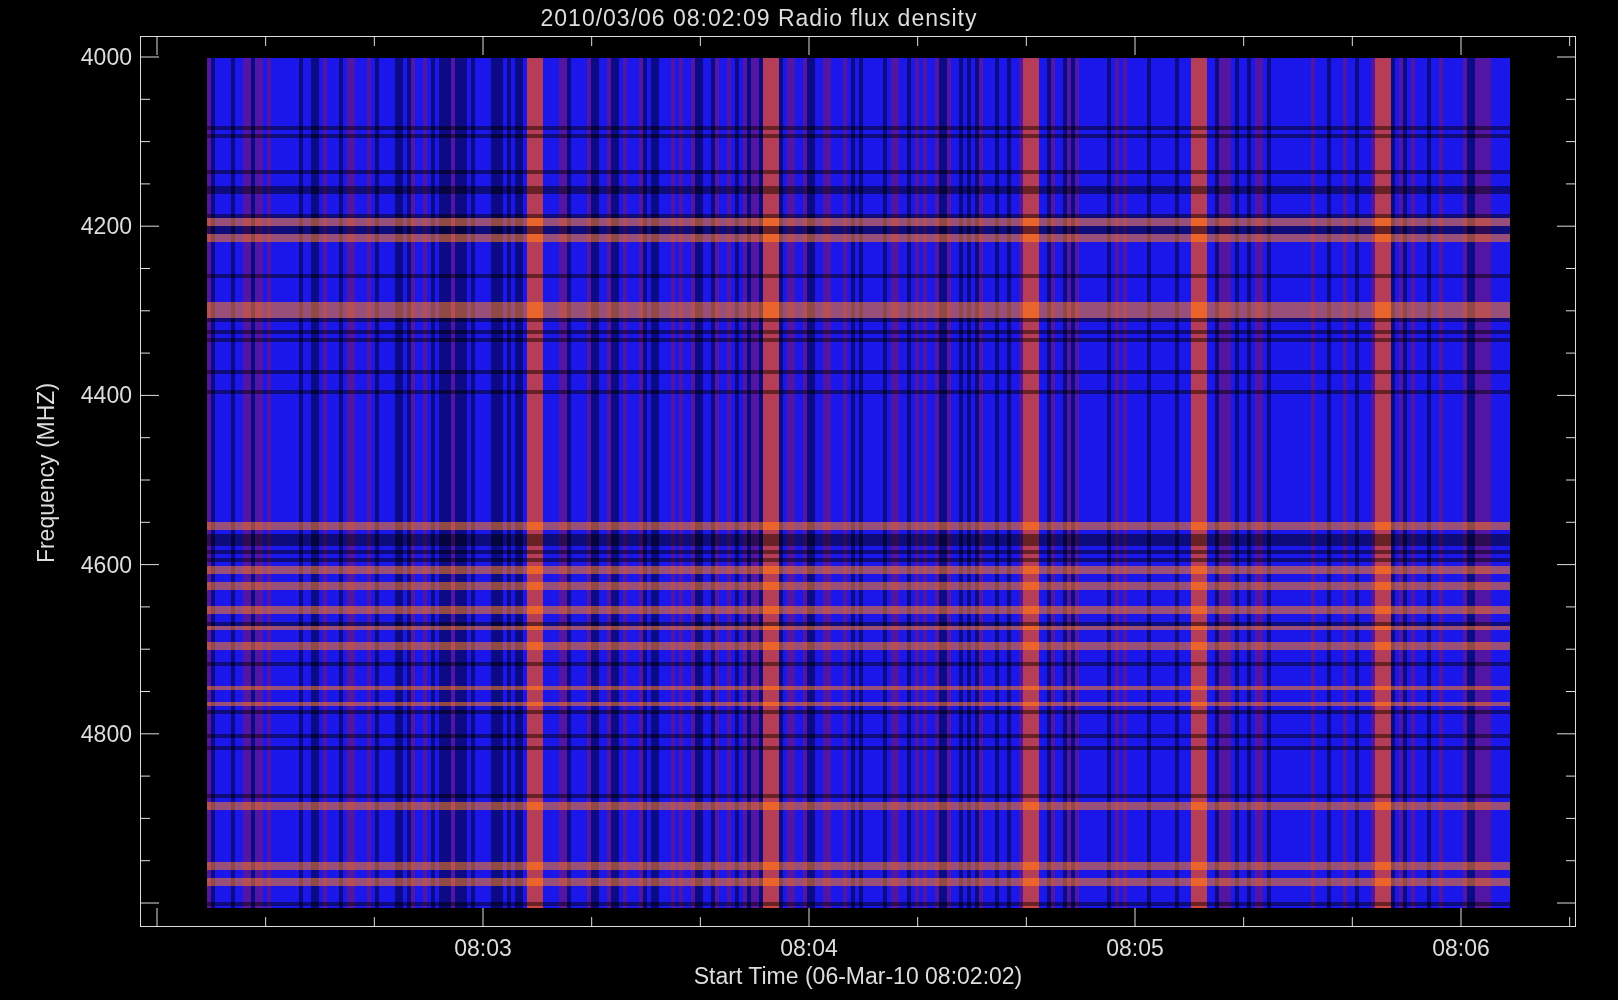  What do you see at coordinates (483, 948) in the screenshot?
I see `x-tick-label: 08:03` at bounding box center [483, 948].